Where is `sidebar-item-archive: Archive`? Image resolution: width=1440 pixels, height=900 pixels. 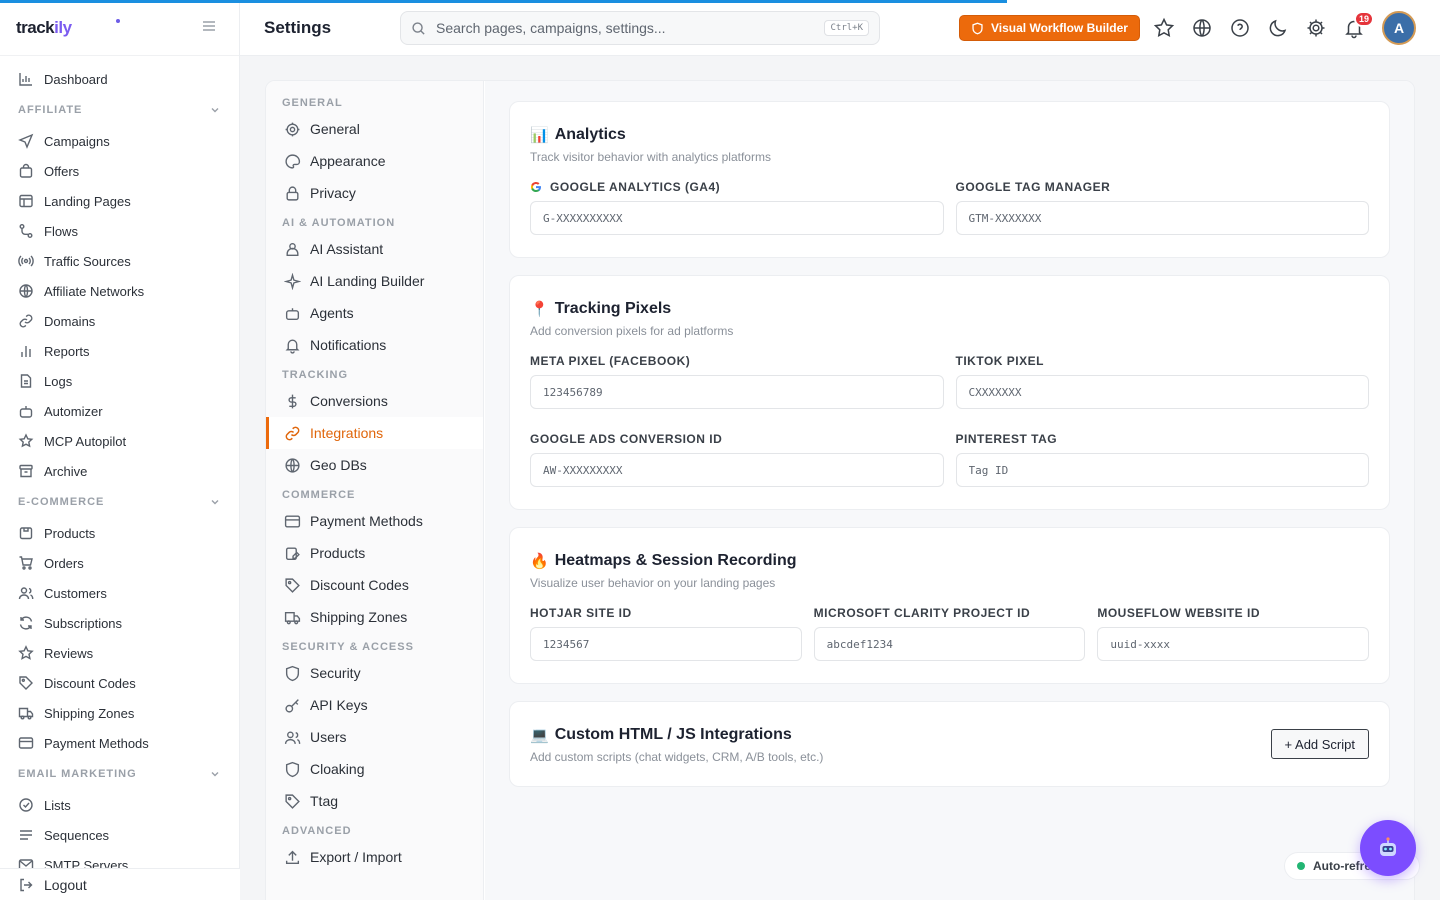 sidebar-item-archive: Archive is located at coordinates (119, 471).